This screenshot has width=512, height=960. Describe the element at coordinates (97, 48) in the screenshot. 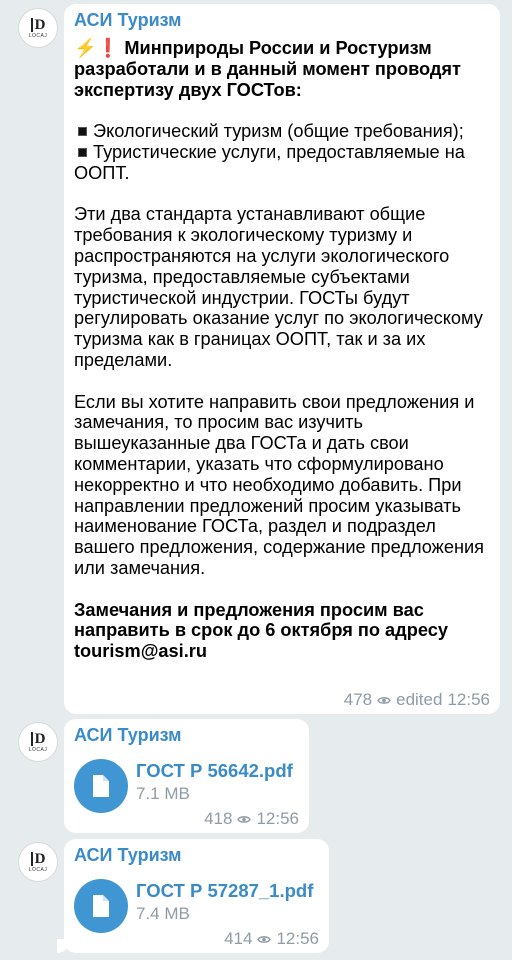

I see `lightning-exclamation-emoji: ⚡❗` at that location.